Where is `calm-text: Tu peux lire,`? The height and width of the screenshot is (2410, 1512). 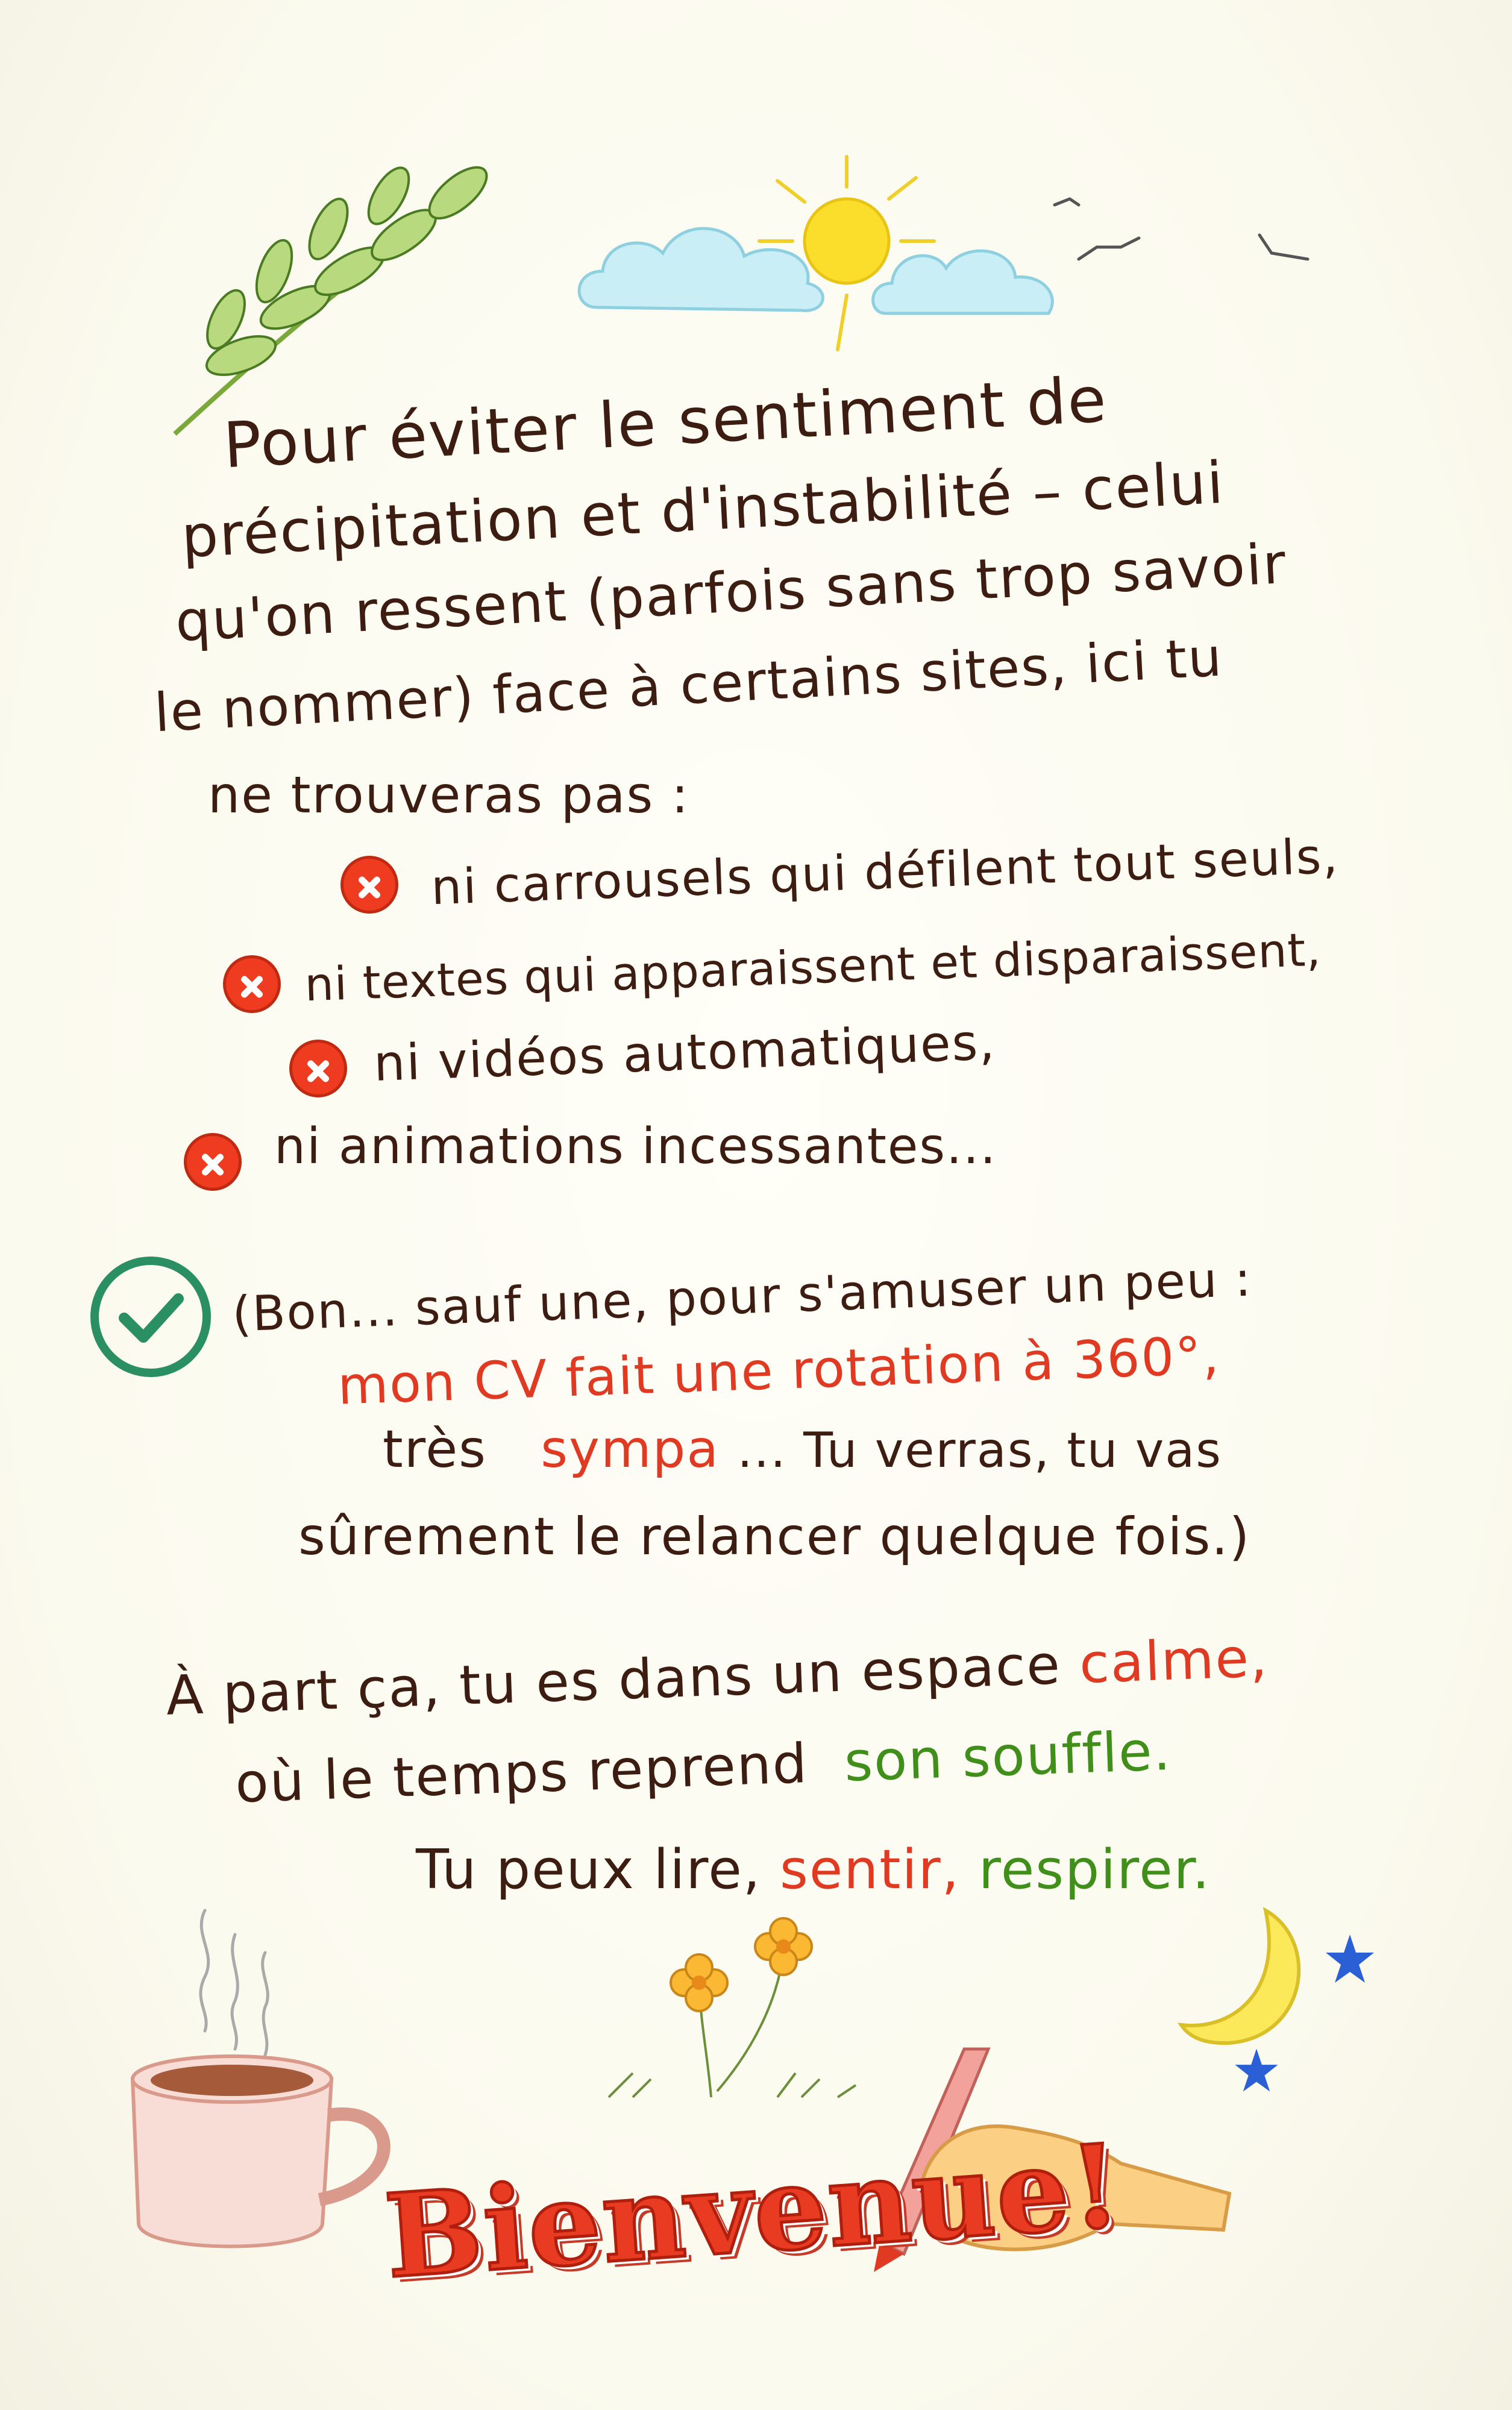
calm-text: Tu peux lire, is located at coordinates (589, 1870).